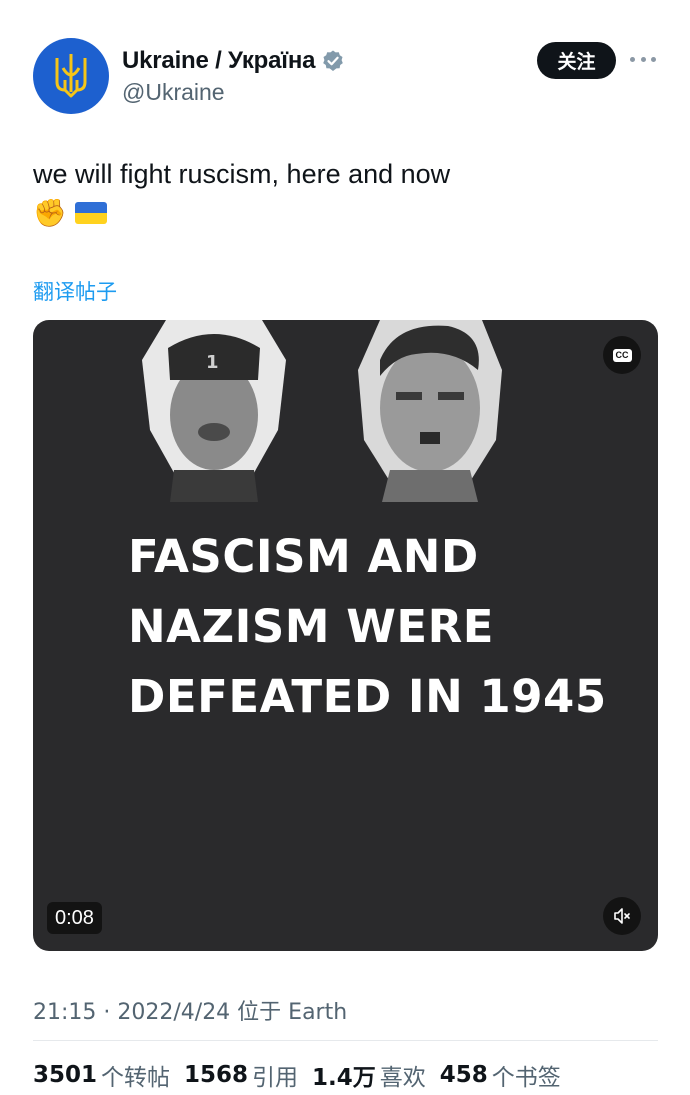 The image size is (690, 1095). Describe the element at coordinates (643, 60) in the screenshot. I see `more-icon` at that location.